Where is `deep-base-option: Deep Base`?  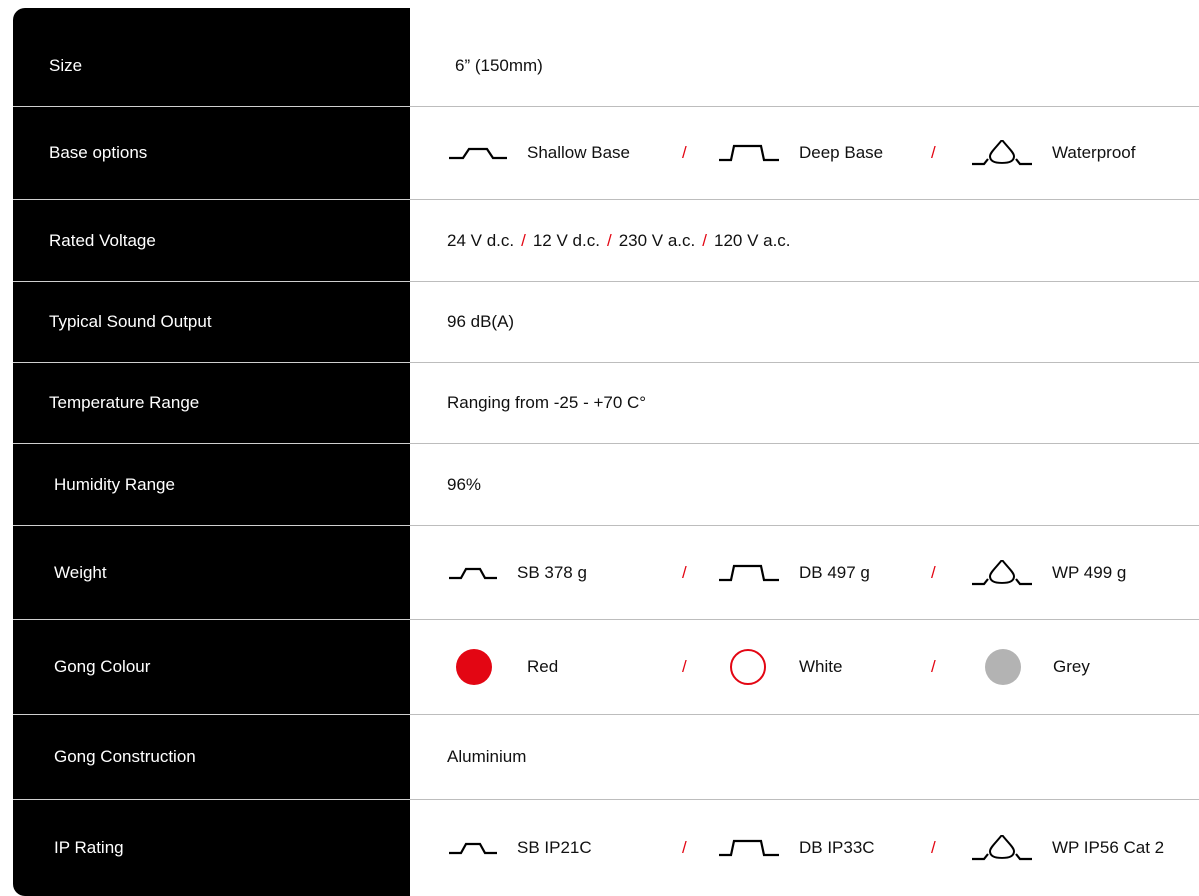
deep-base-option: Deep Base is located at coordinates (801, 153).